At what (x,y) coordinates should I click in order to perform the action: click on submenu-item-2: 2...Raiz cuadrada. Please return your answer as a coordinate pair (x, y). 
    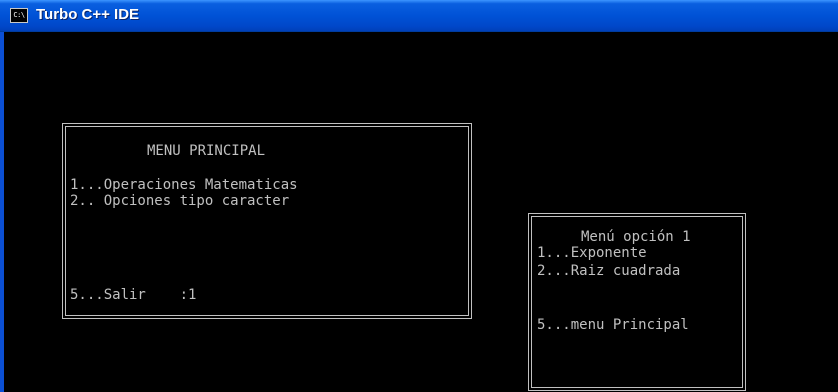
    Looking at the image, I should click on (609, 271).